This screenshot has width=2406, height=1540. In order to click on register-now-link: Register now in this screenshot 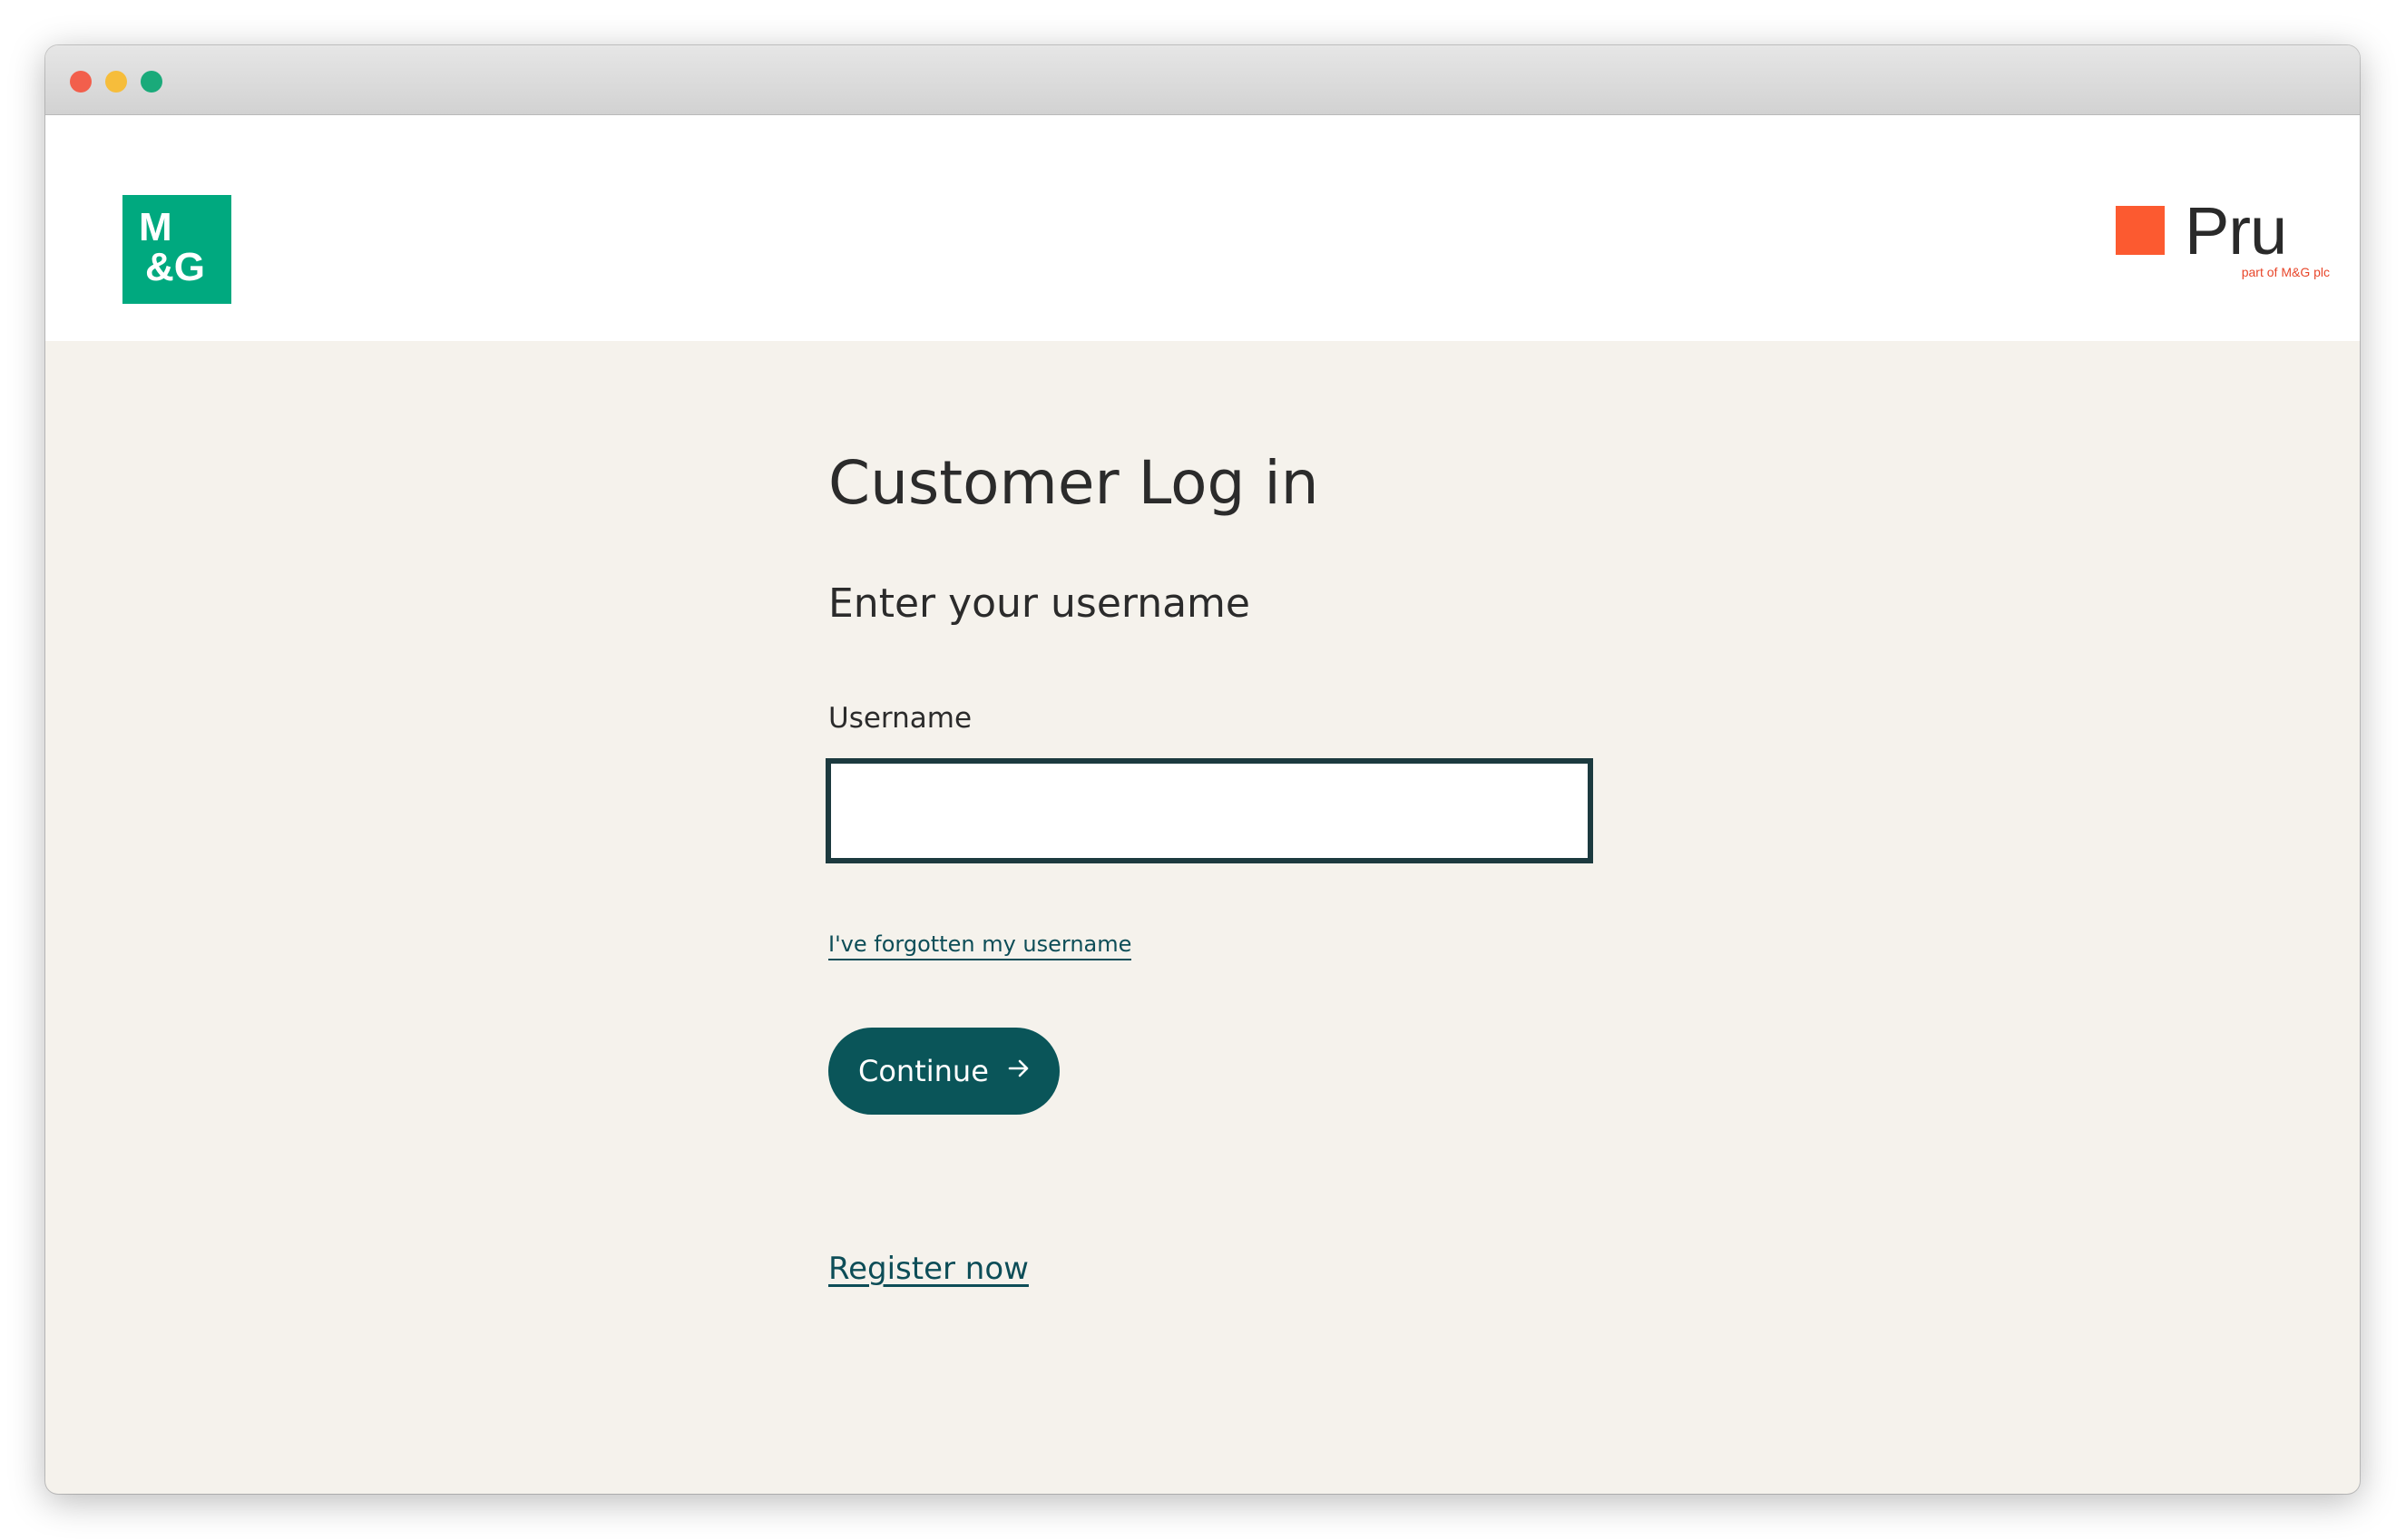, I will do `click(928, 1269)`.